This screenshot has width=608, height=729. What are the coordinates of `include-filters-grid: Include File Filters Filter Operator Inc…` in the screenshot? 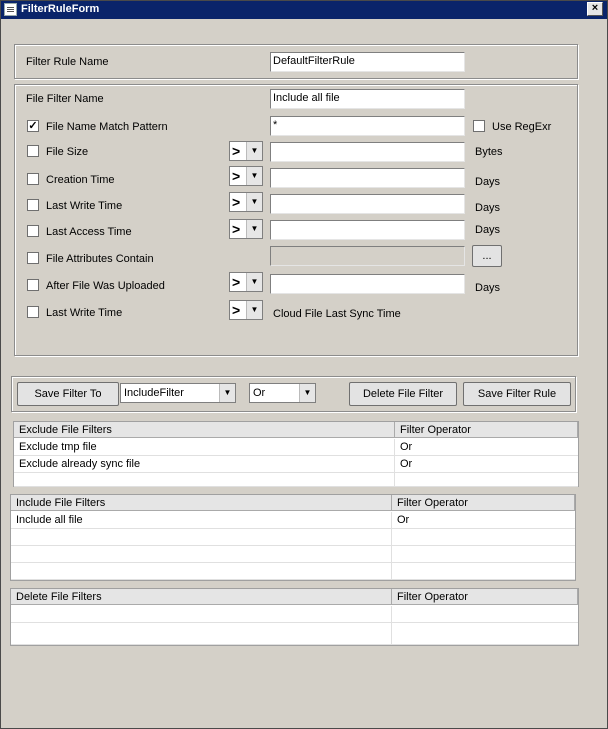 It's located at (293, 537).